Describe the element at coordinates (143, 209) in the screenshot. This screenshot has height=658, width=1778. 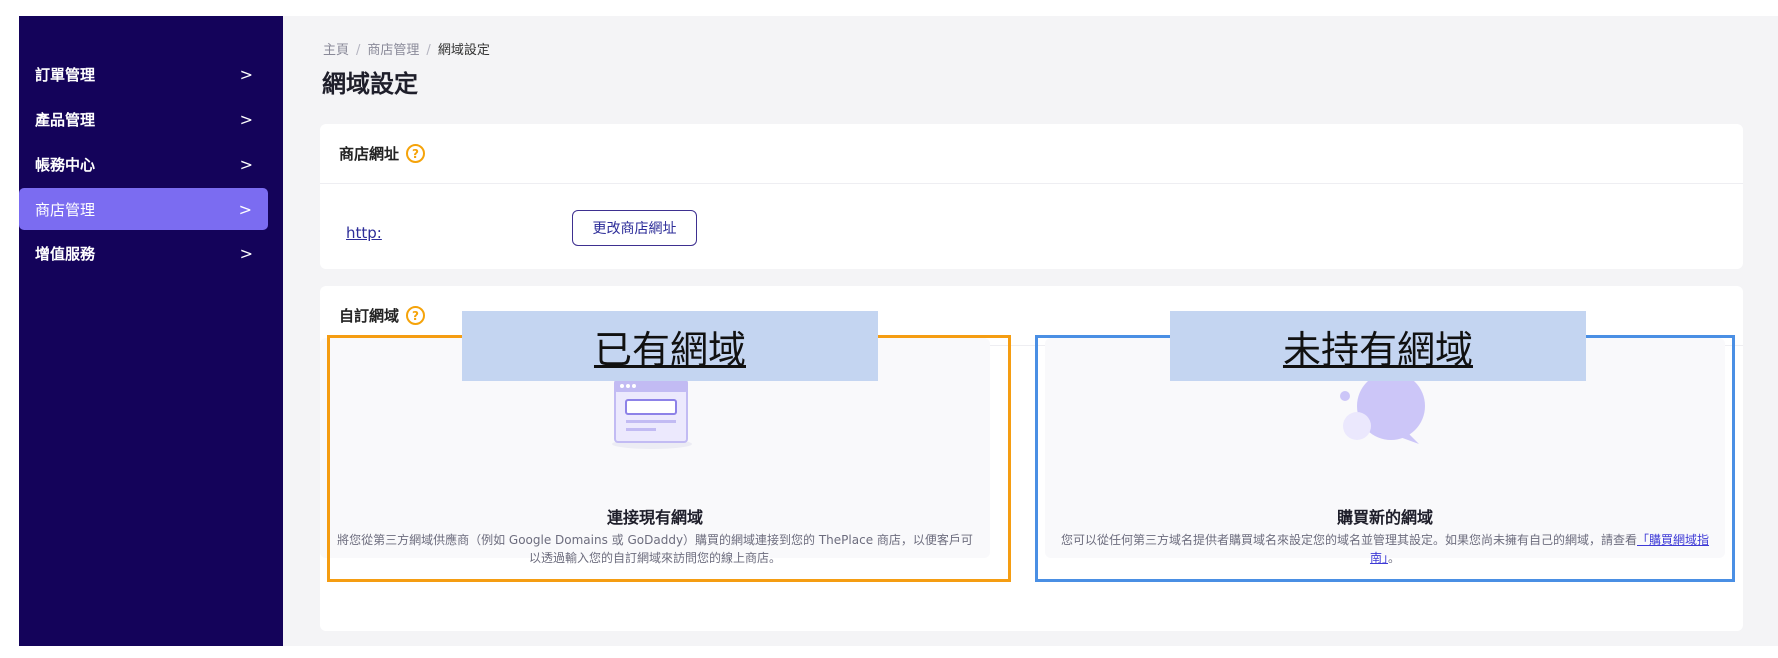
I see `sidebar-item-store-management: 商店管理 >` at that location.